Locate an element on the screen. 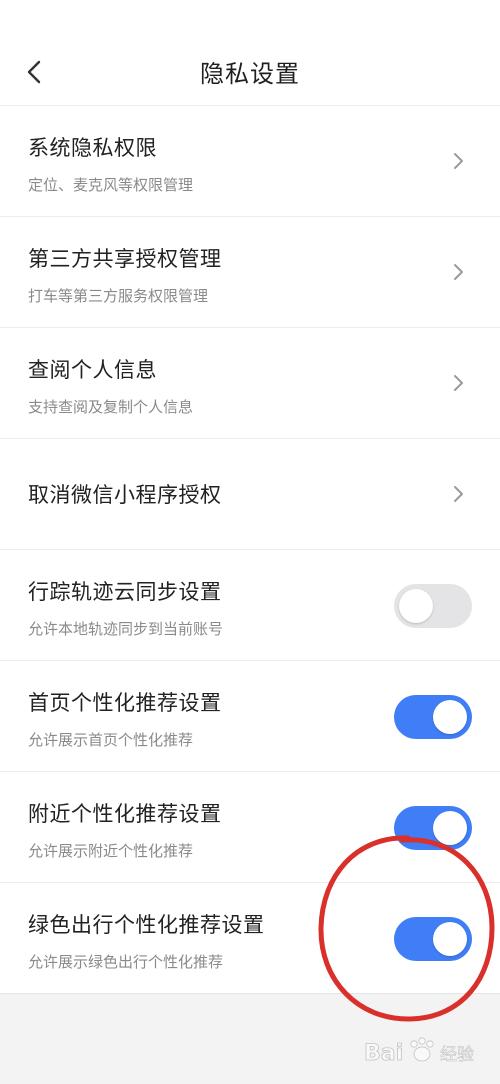 The width and height of the screenshot is (500, 1084). settings-item-cancel-wechat-auth: 取消微信小程序授权 is located at coordinates (250, 494).